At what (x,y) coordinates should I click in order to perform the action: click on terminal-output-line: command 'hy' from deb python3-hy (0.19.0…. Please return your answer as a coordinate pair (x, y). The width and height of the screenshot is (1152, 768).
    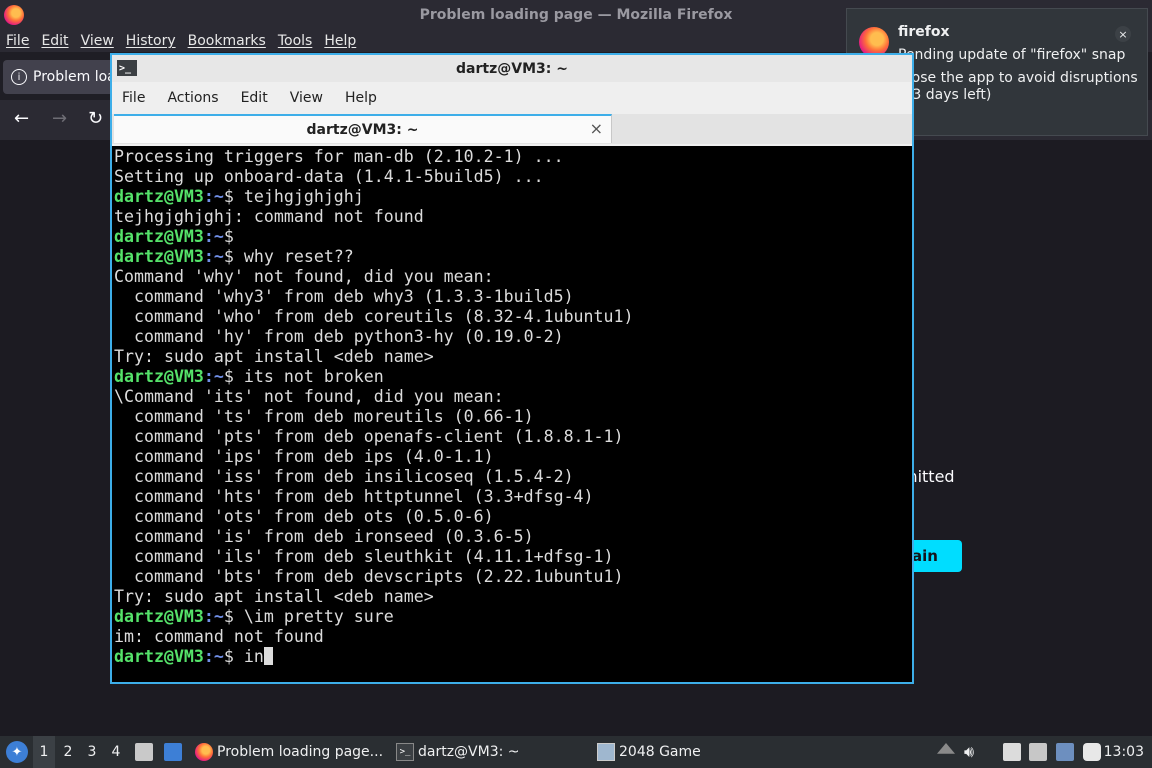
    Looking at the image, I should click on (339, 336).